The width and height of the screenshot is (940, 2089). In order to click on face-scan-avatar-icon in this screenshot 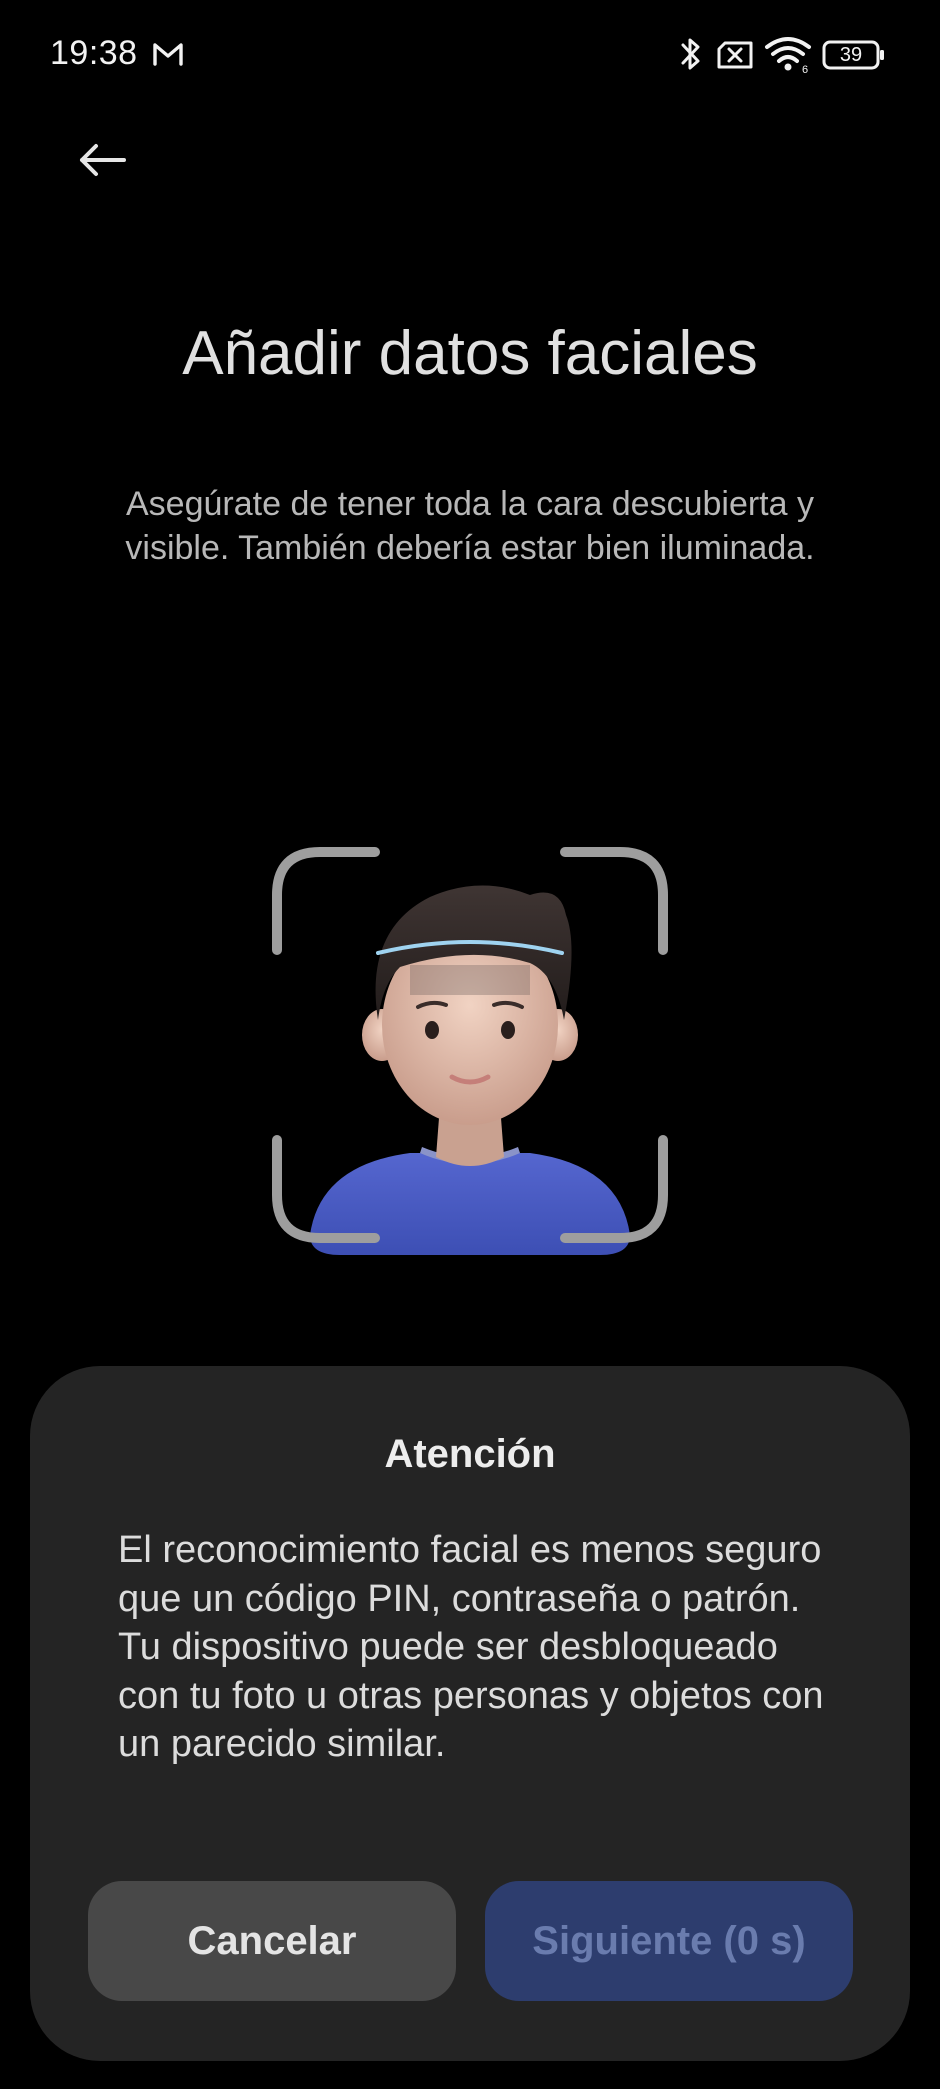, I will do `click(470, 1051)`.